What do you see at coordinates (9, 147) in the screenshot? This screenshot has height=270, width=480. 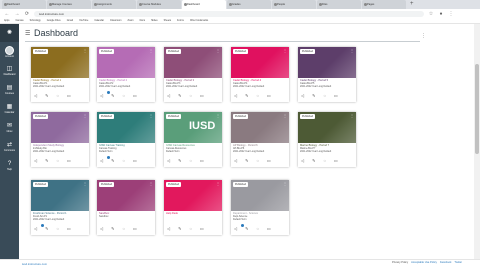 I see `global-nav-item: ⇄ Commons` at bounding box center [9, 147].